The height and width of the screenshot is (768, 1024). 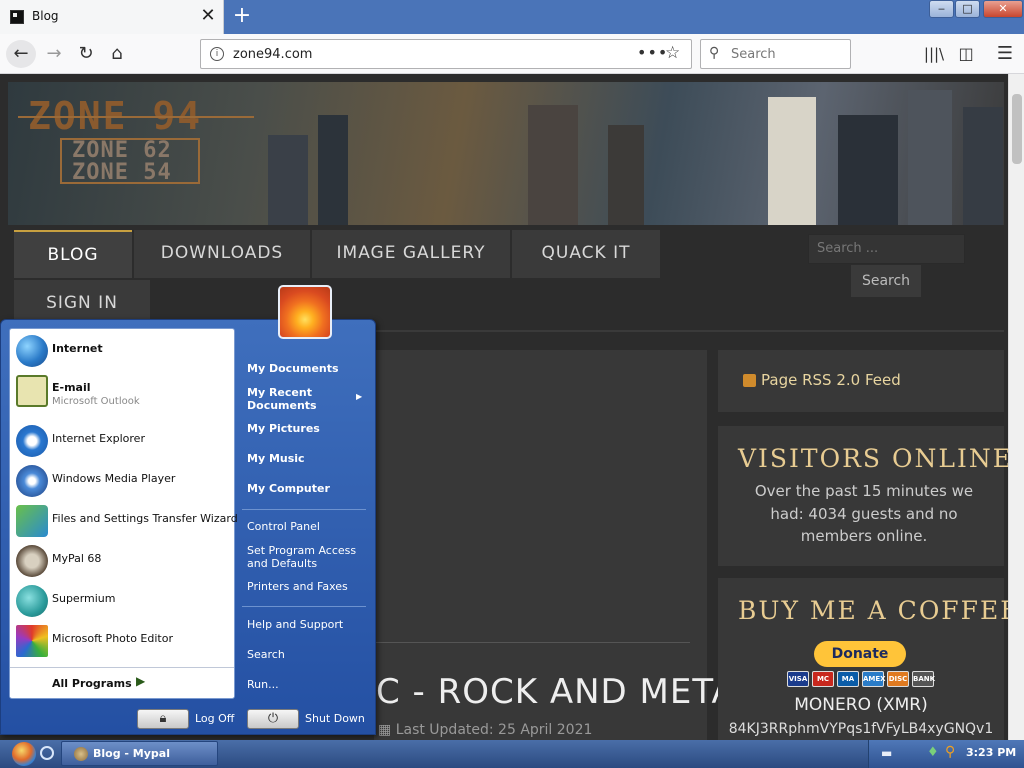 I want to click on article-title: C - ROCK AND METAL, so click(x=566, y=692).